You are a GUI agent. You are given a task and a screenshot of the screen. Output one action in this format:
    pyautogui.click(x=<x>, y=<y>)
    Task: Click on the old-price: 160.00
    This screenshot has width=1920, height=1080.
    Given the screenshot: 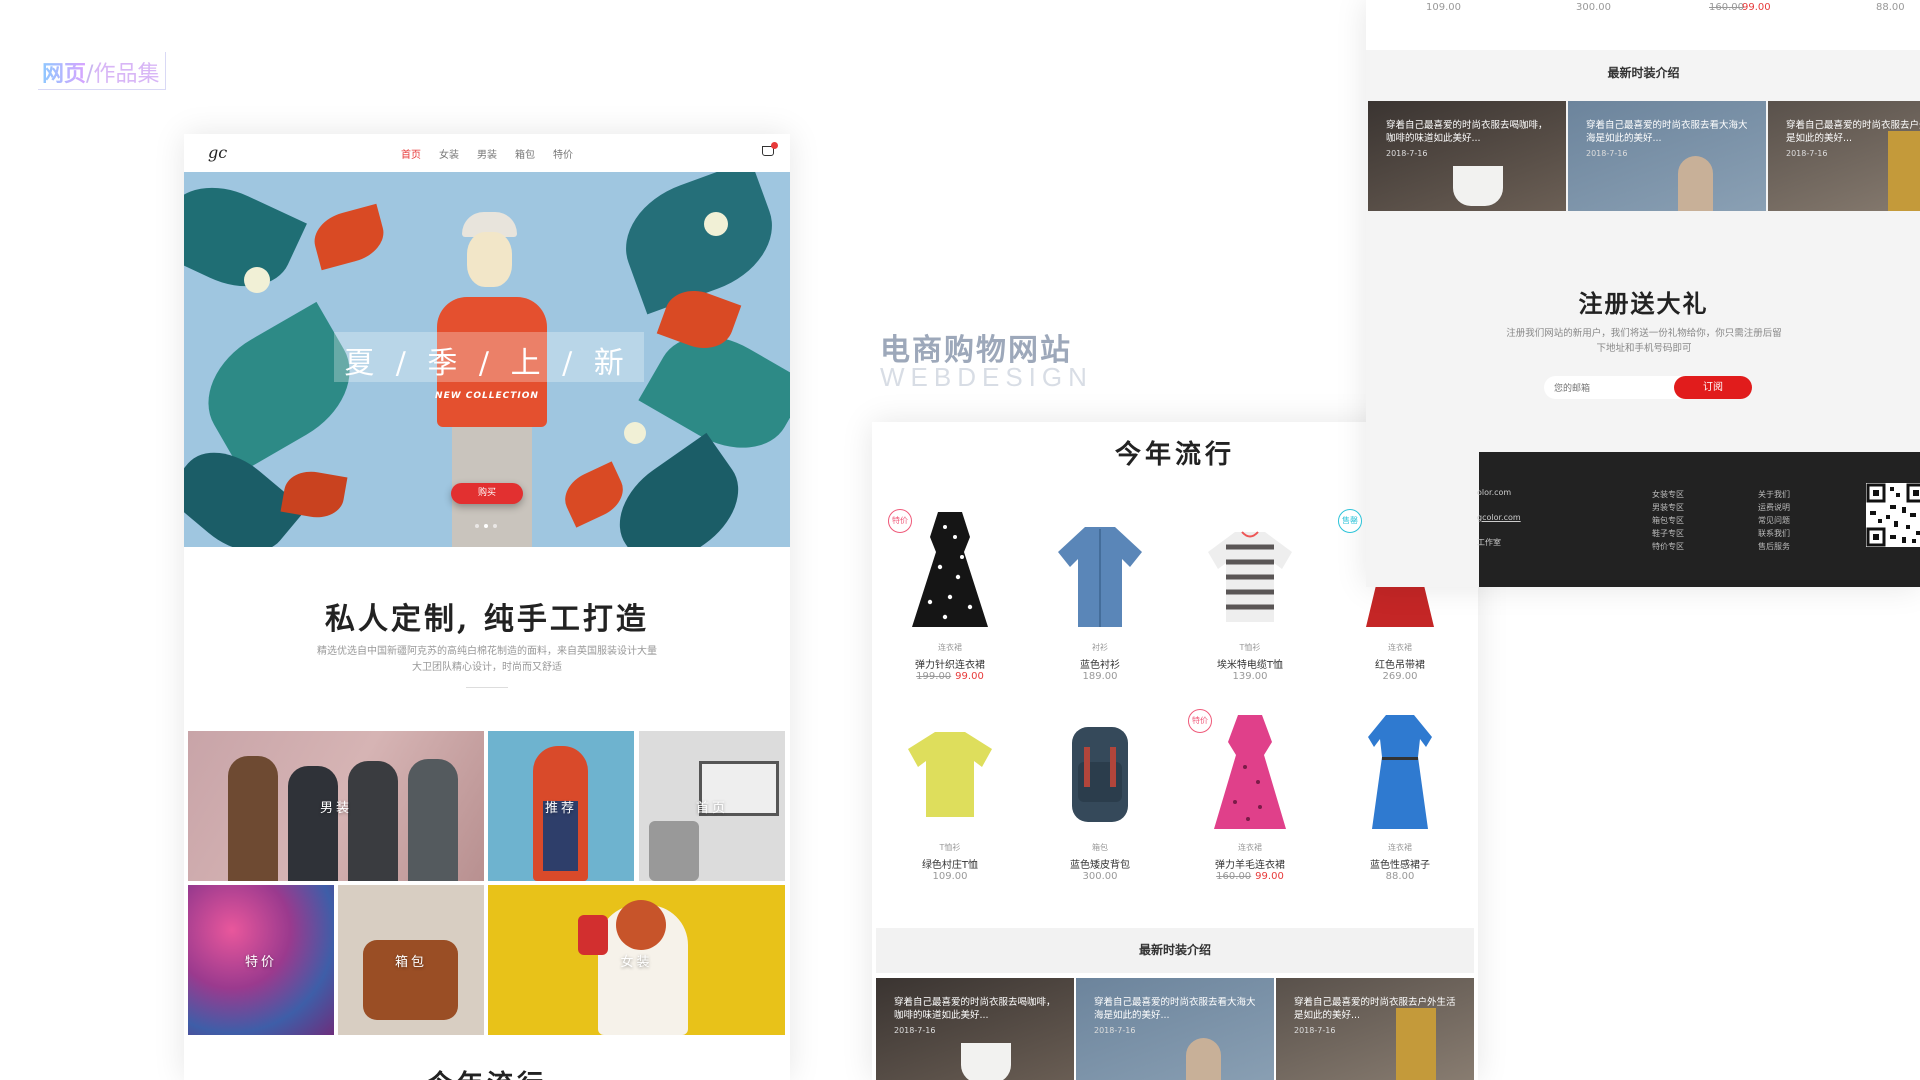 What is the action you would take?
    pyautogui.click(x=1234, y=876)
    